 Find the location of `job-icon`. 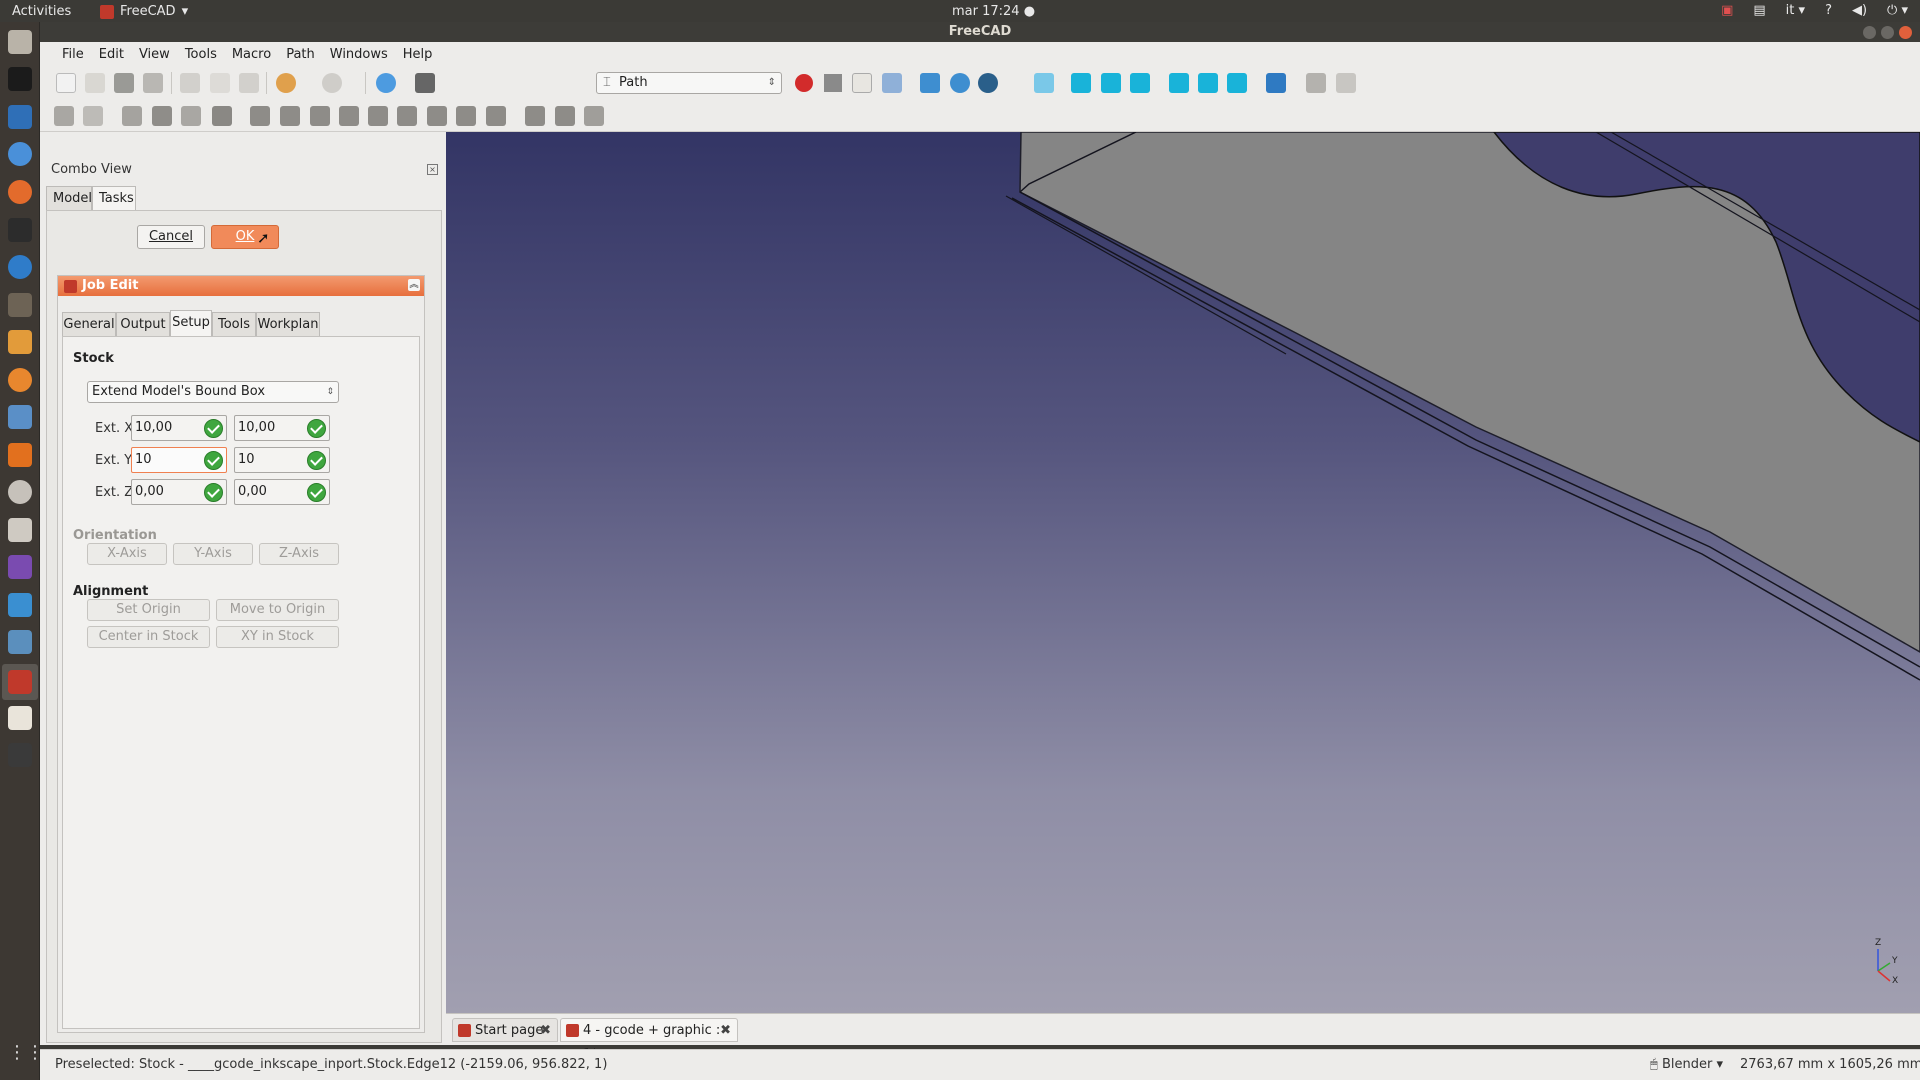

job-icon is located at coordinates (64, 116).